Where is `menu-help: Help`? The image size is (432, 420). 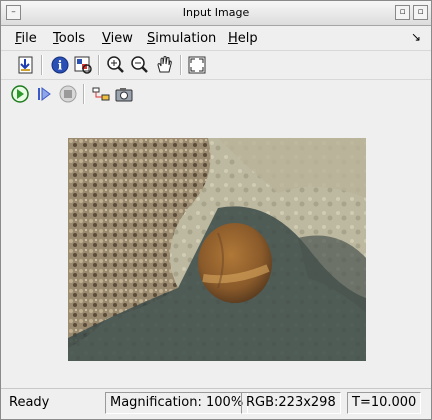 menu-help: Help is located at coordinates (243, 38).